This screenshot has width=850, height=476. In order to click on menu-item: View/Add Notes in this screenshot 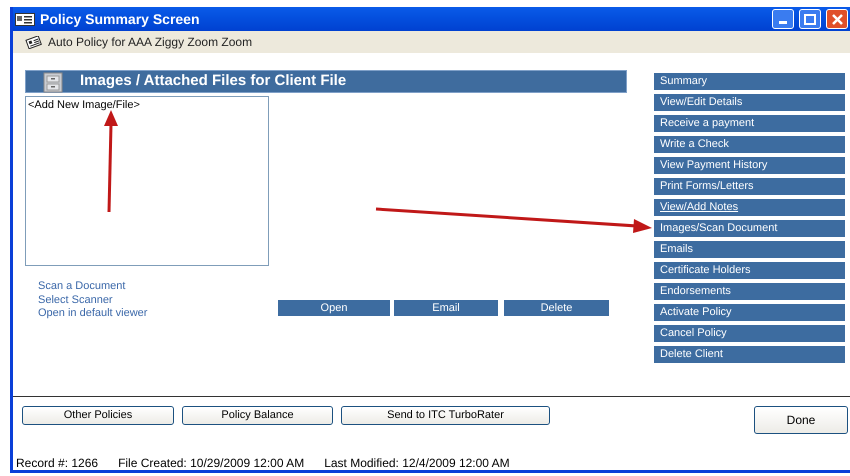, I will do `click(749, 207)`.